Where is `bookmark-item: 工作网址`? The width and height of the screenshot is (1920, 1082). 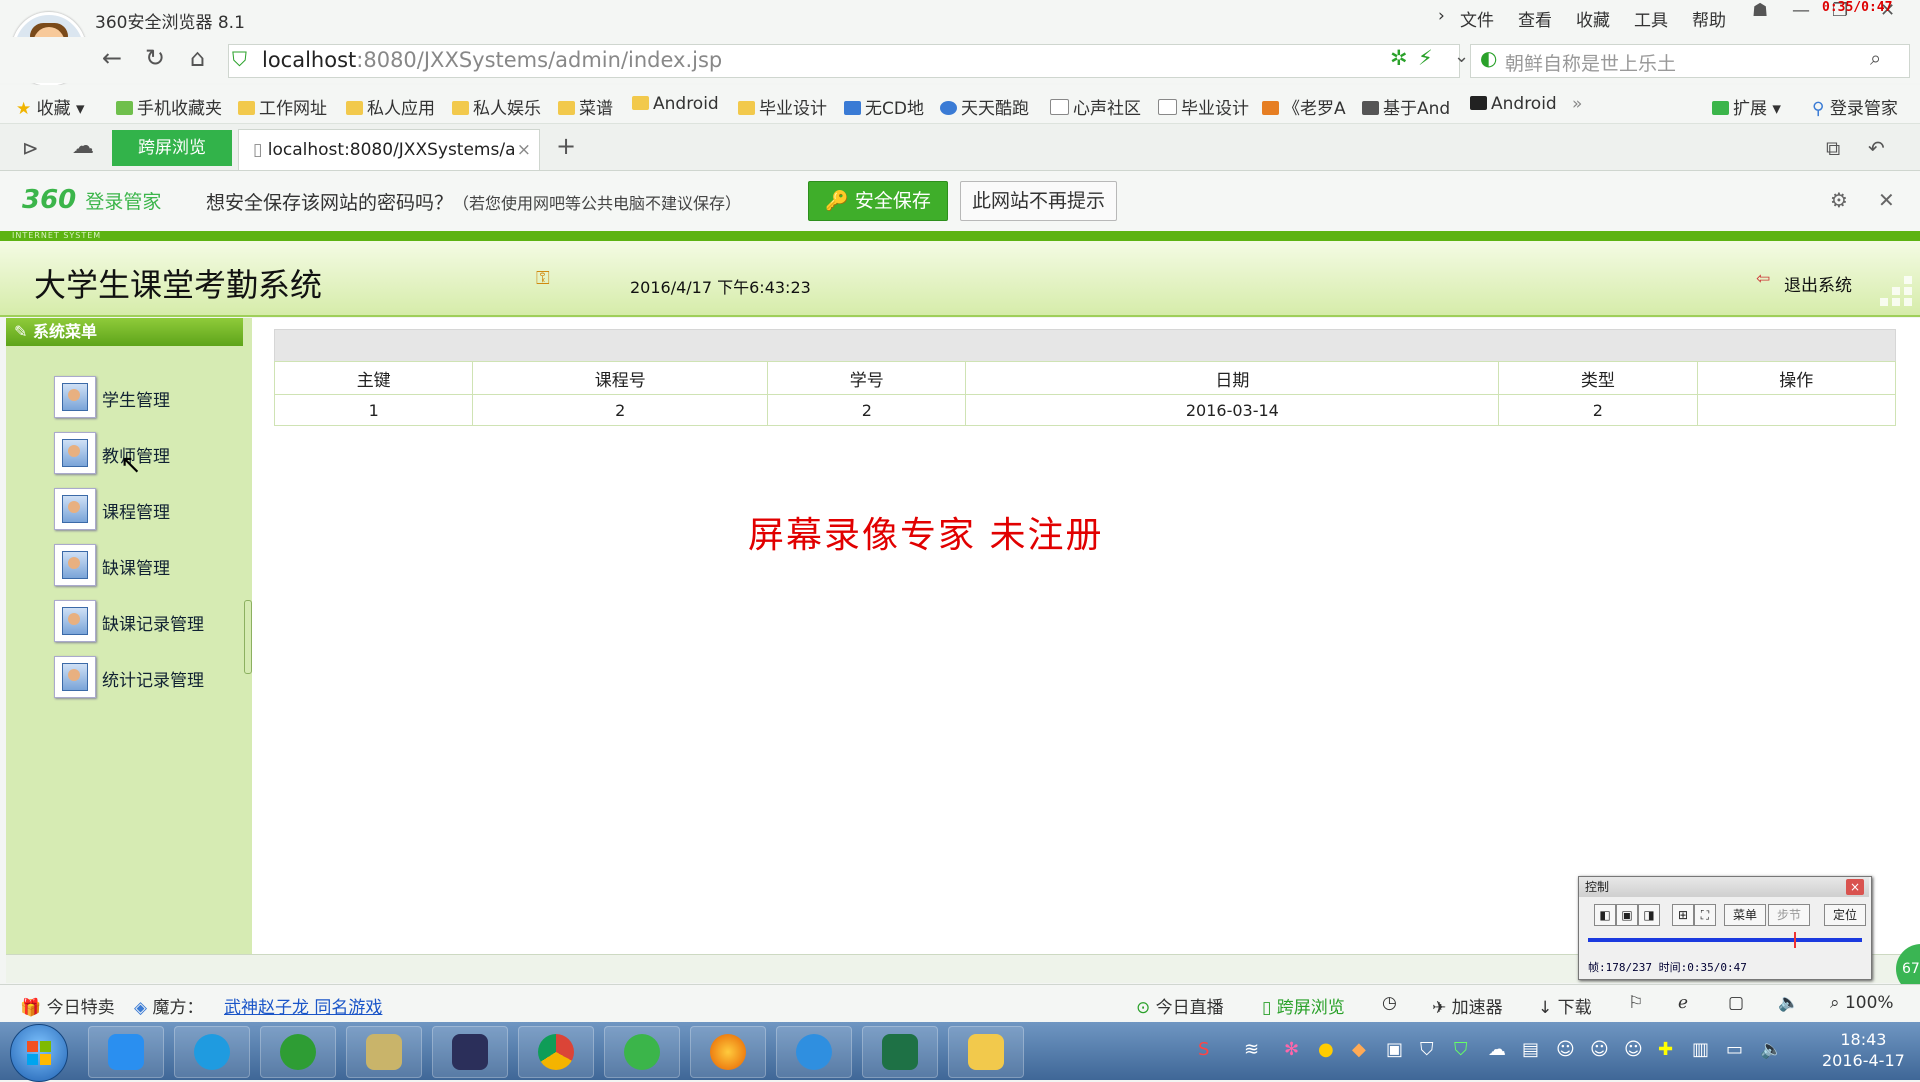 bookmark-item: 工作网址 is located at coordinates (282, 106).